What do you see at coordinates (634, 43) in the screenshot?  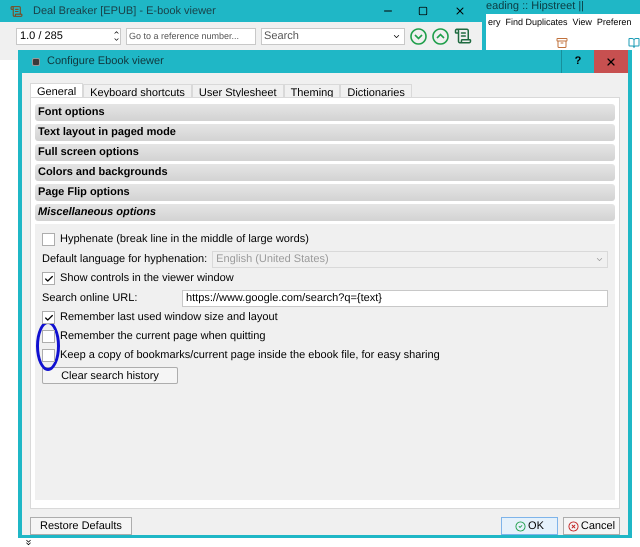 I see `book-icon` at bounding box center [634, 43].